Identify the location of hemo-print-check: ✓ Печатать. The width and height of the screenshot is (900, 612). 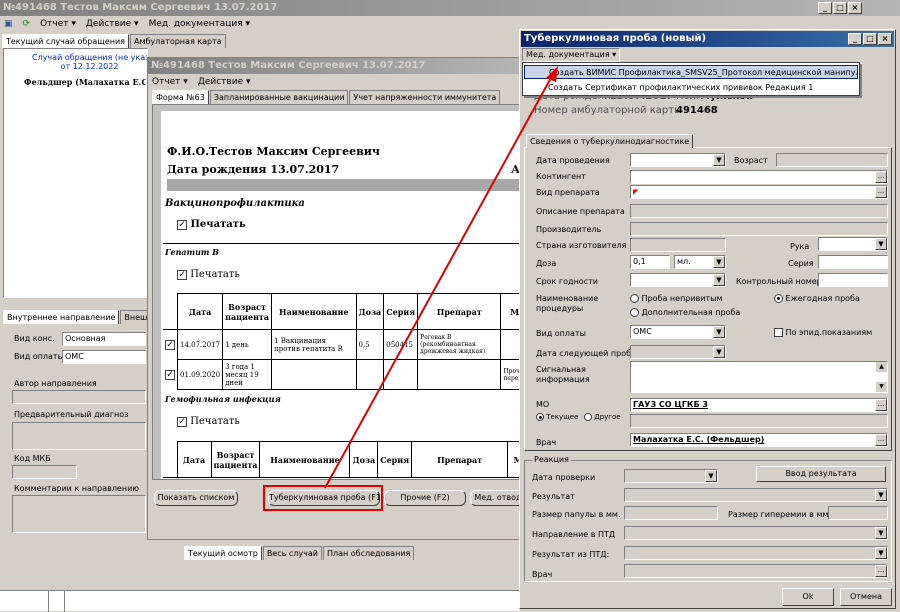
(208, 421).